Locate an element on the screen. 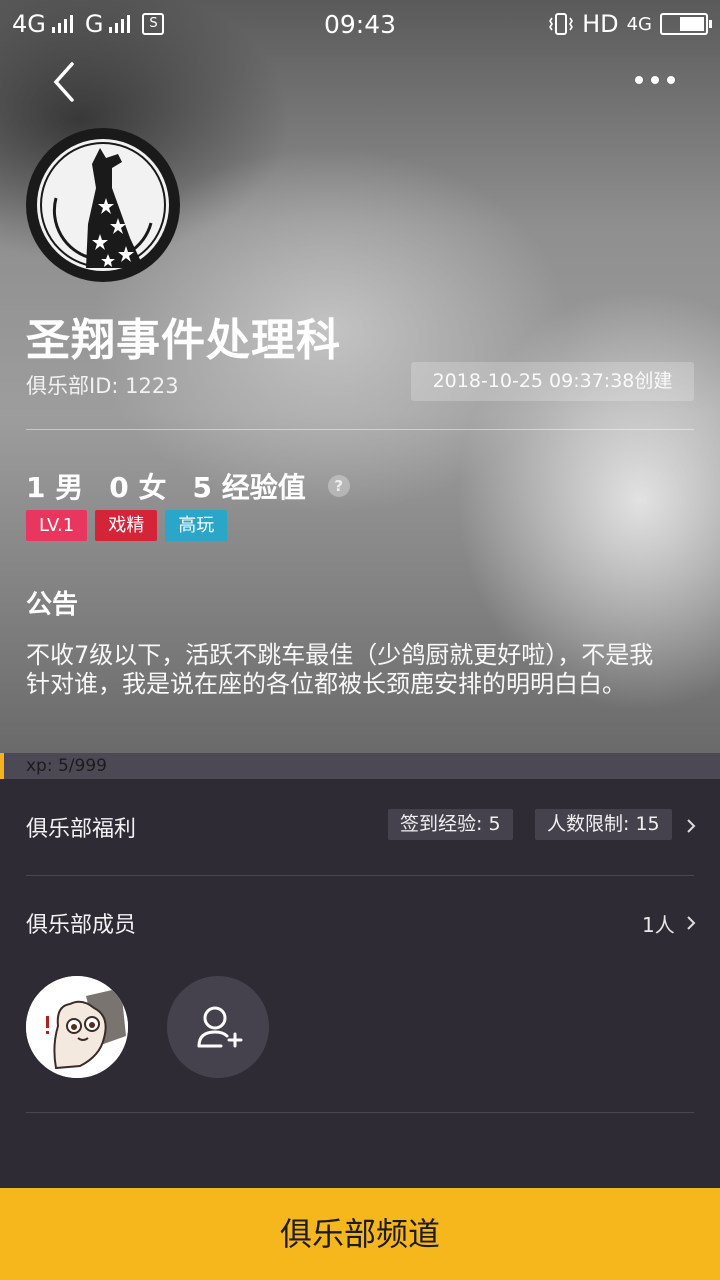 The width and height of the screenshot is (720, 1280). xp-progress-fill is located at coordinates (2, 766).